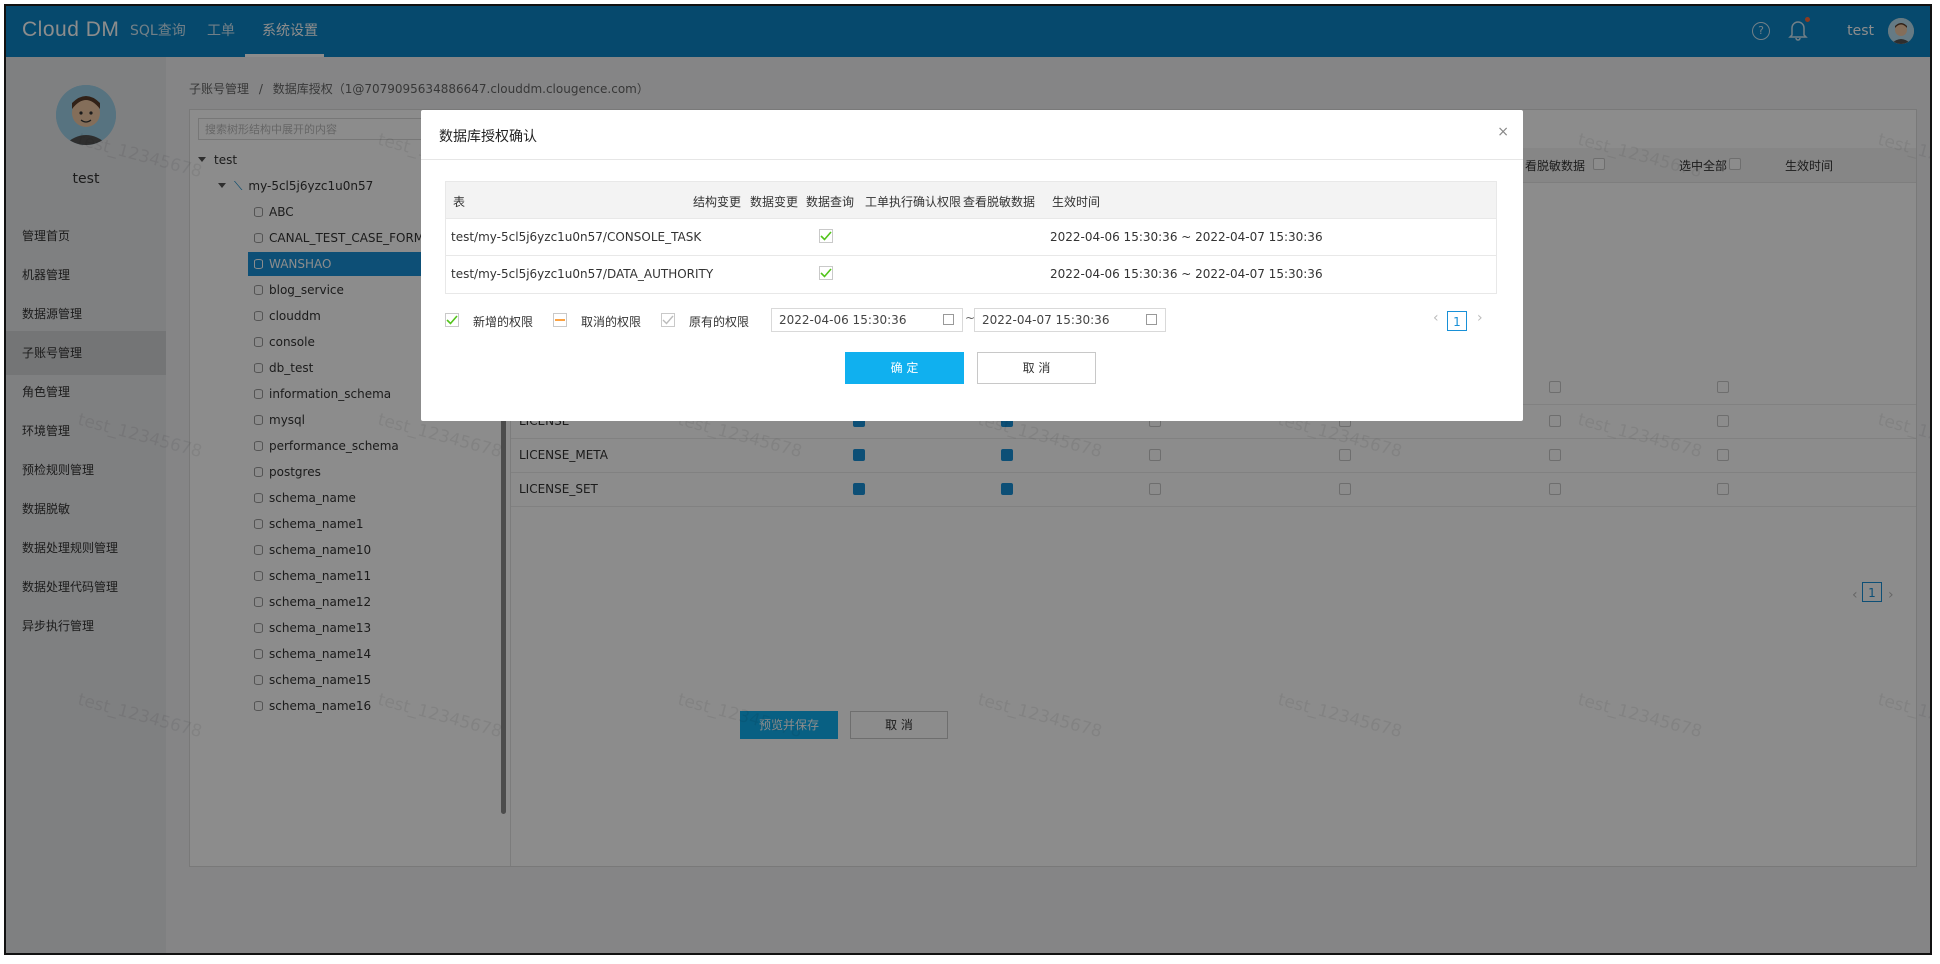 This screenshot has height=964, width=1940. I want to click on confirm-button: 确 定, so click(904, 368).